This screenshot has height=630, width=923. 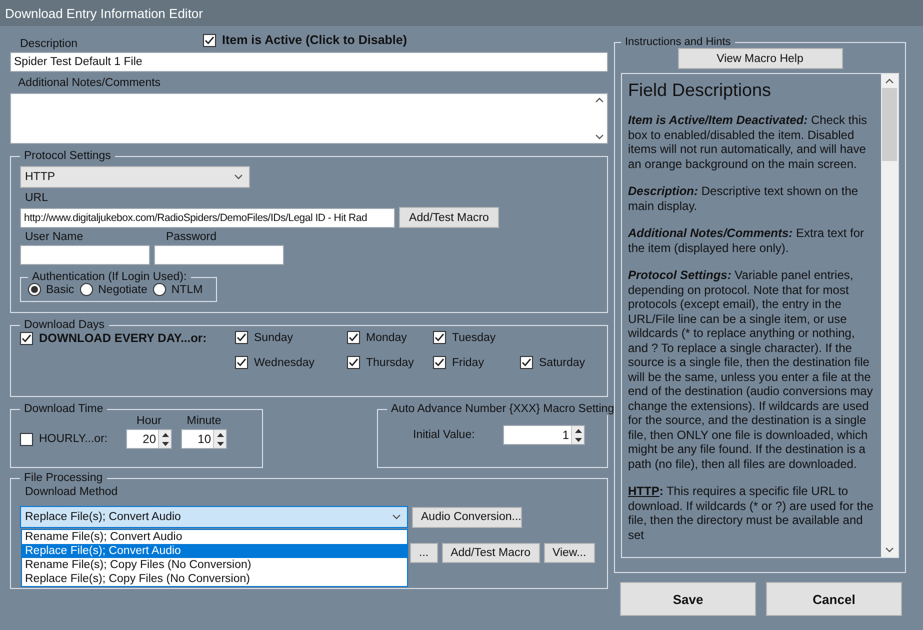 I want to click on radio-label: NTLM, so click(x=187, y=290).